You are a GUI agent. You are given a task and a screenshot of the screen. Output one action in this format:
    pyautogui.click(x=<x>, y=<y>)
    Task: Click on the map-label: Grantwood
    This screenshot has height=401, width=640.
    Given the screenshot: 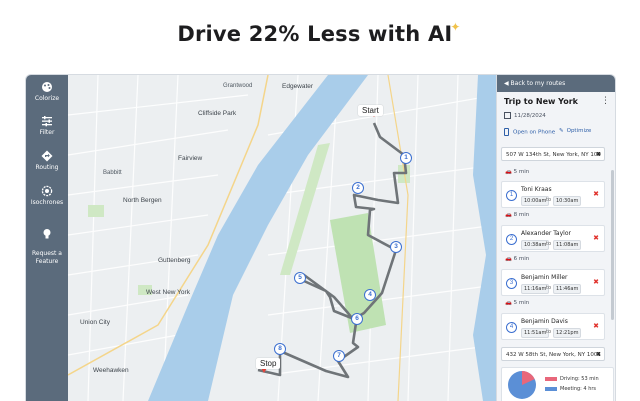 What is the action you would take?
    pyautogui.click(x=238, y=86)
    